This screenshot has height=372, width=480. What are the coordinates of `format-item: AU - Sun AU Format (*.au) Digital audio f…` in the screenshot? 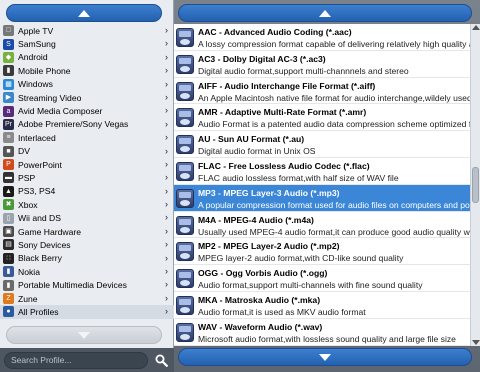 It's located at (322, 144).